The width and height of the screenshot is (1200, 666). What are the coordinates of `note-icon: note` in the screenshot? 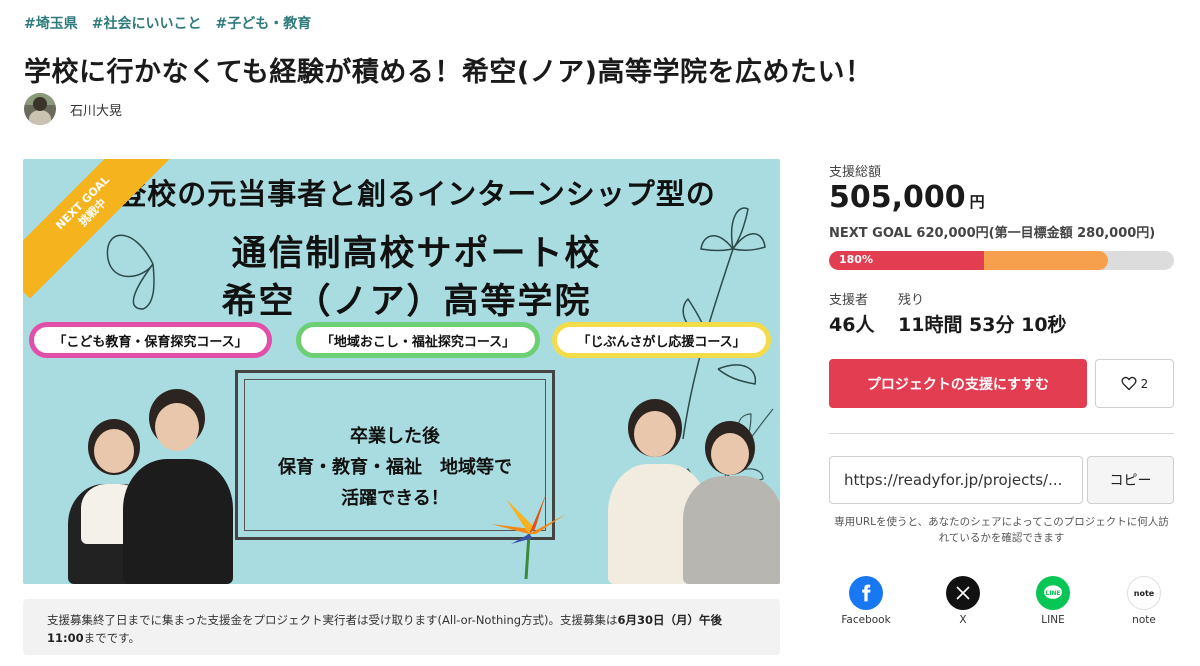 It's located at (1144, 593).